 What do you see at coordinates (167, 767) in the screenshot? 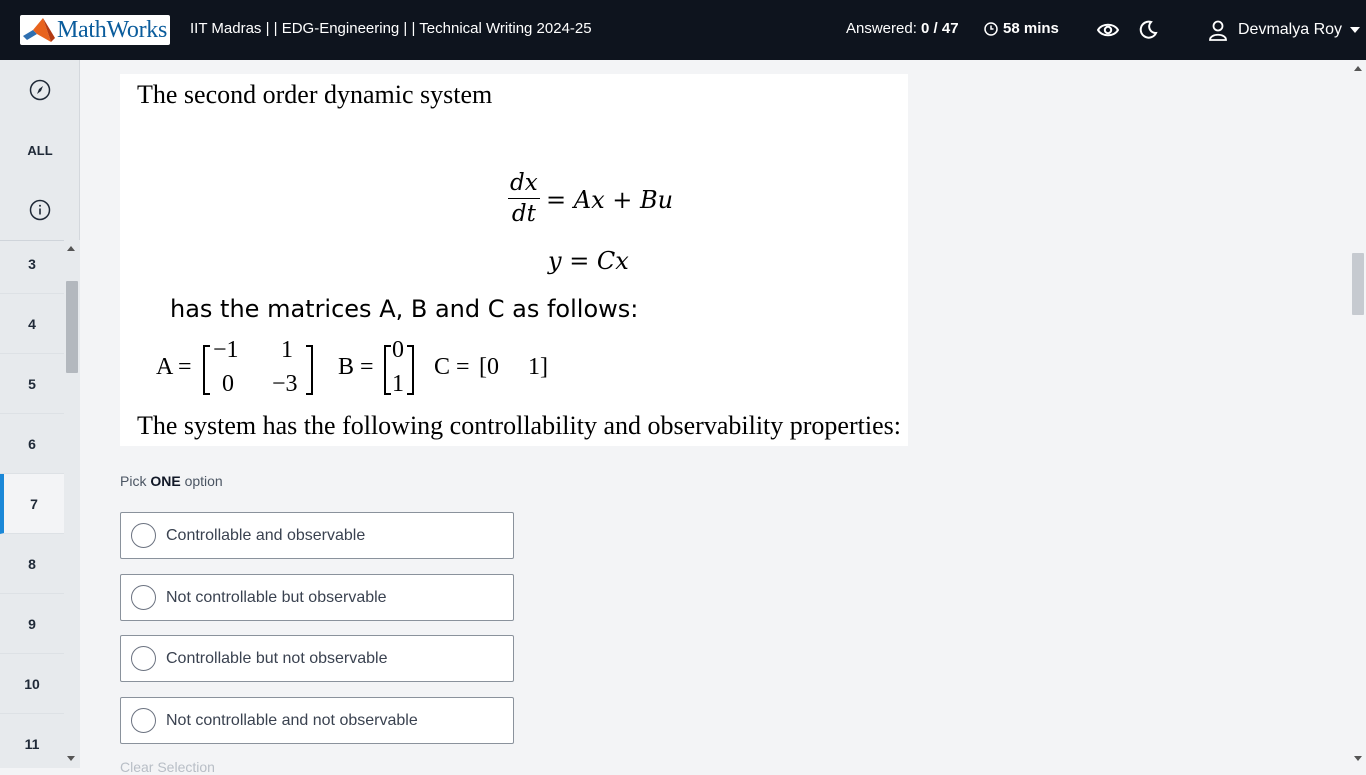
I see `clear-selection-link: Clear Selection` at bounding box center [167, 767].